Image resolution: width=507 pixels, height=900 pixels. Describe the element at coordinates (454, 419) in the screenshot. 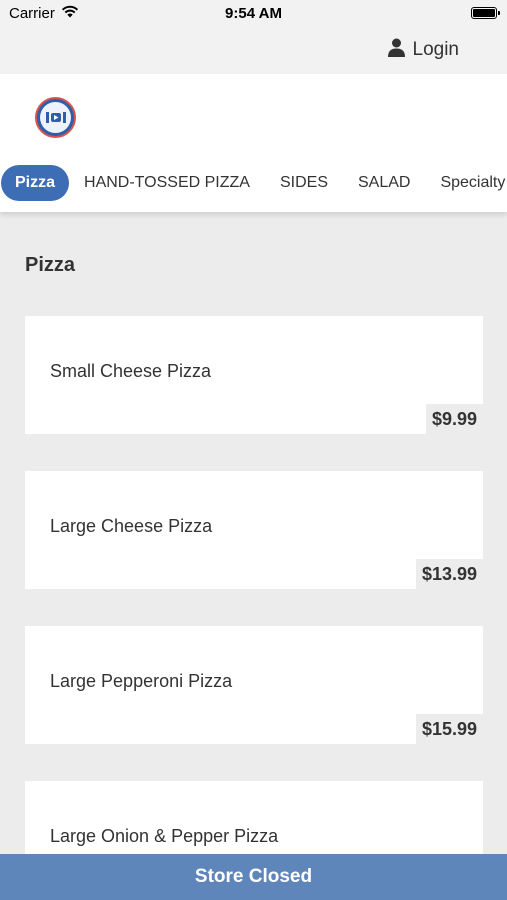

I see `menu-item-price: $9.99` at that location.